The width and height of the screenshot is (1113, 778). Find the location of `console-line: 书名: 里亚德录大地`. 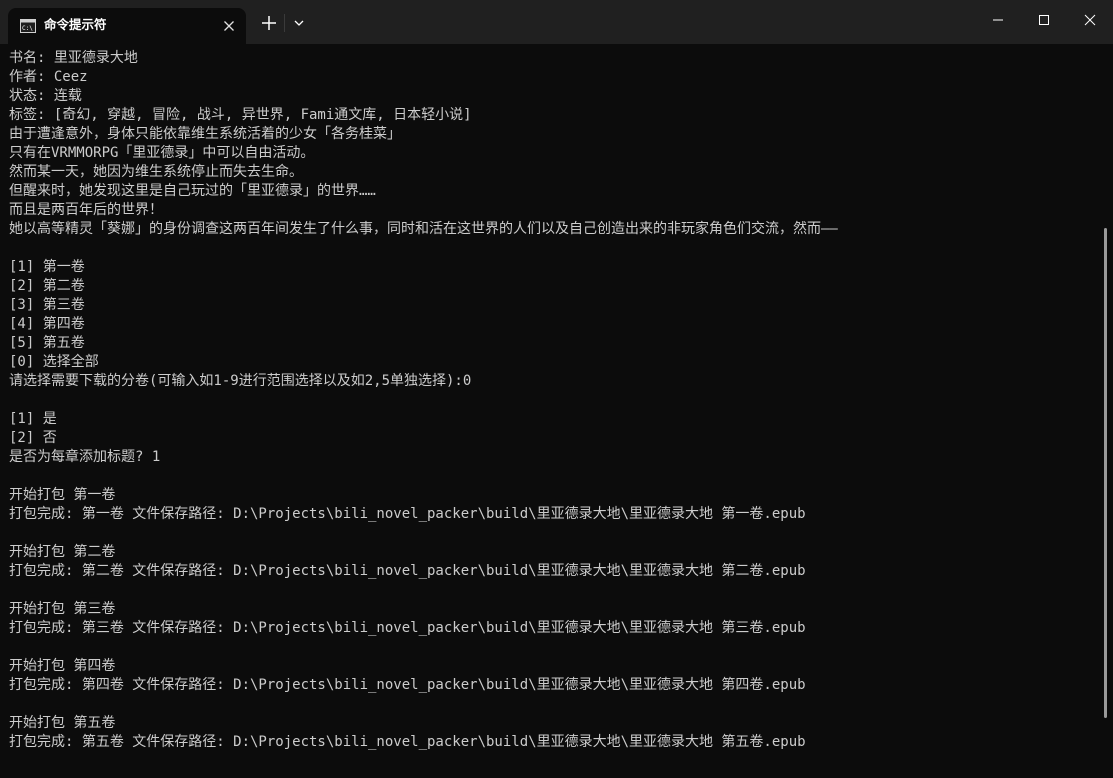

console-line: 书名: 里亚德录大地 is located at coordinates (73, 58).